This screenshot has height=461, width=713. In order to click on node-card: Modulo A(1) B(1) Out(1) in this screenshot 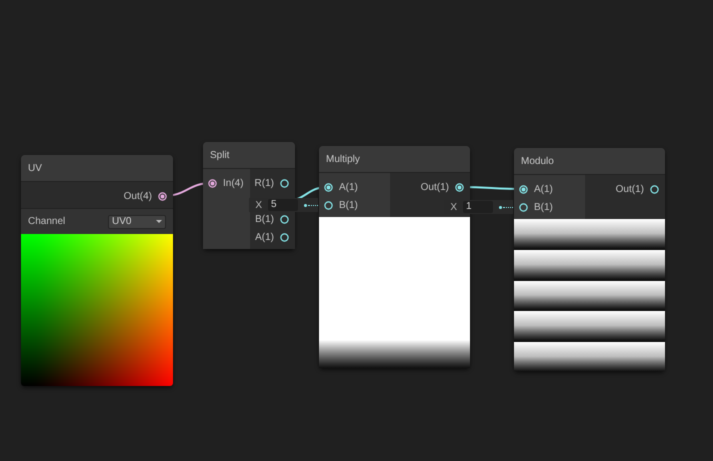, I will do `click(589, 259)`.